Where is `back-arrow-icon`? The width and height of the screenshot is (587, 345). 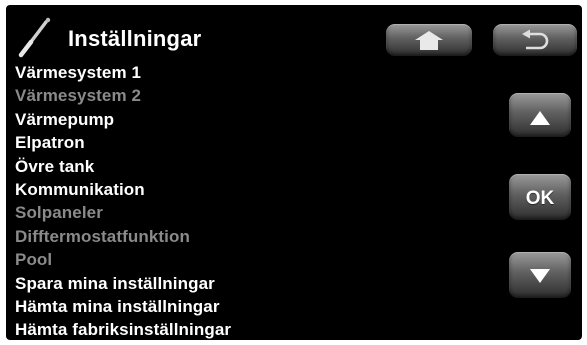
back-arrow-icon is located at coordinates (535, 39).